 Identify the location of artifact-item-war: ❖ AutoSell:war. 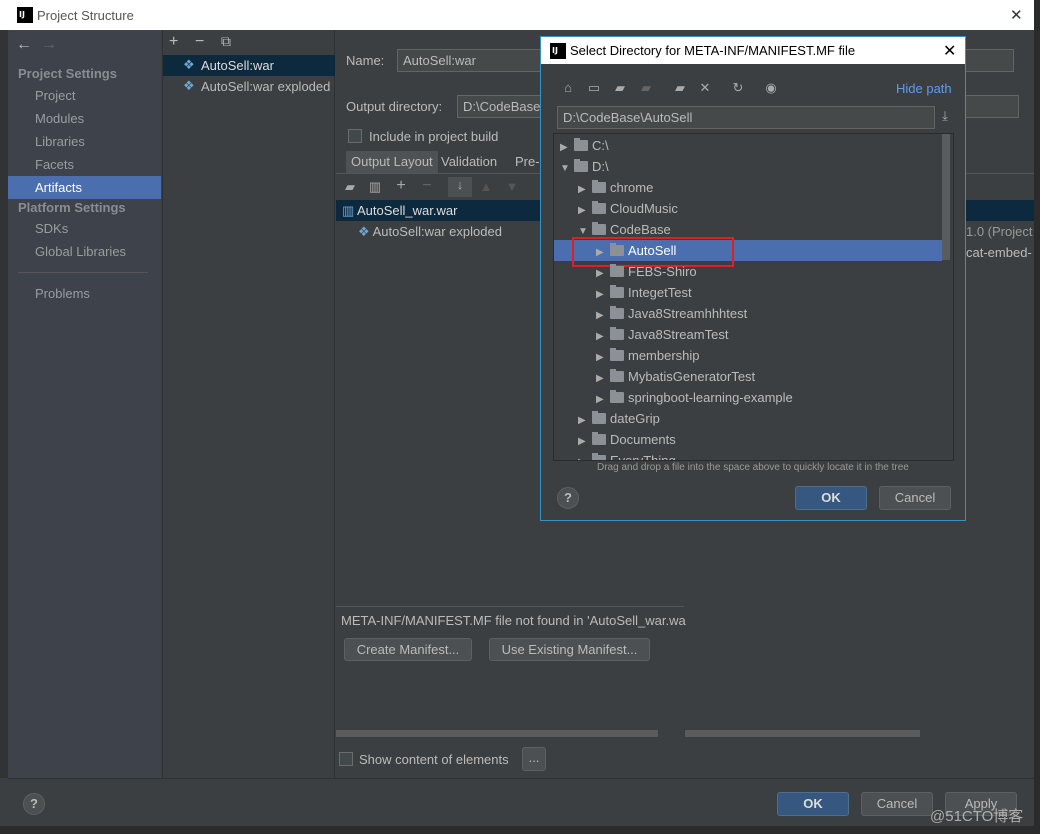
(249, 65).